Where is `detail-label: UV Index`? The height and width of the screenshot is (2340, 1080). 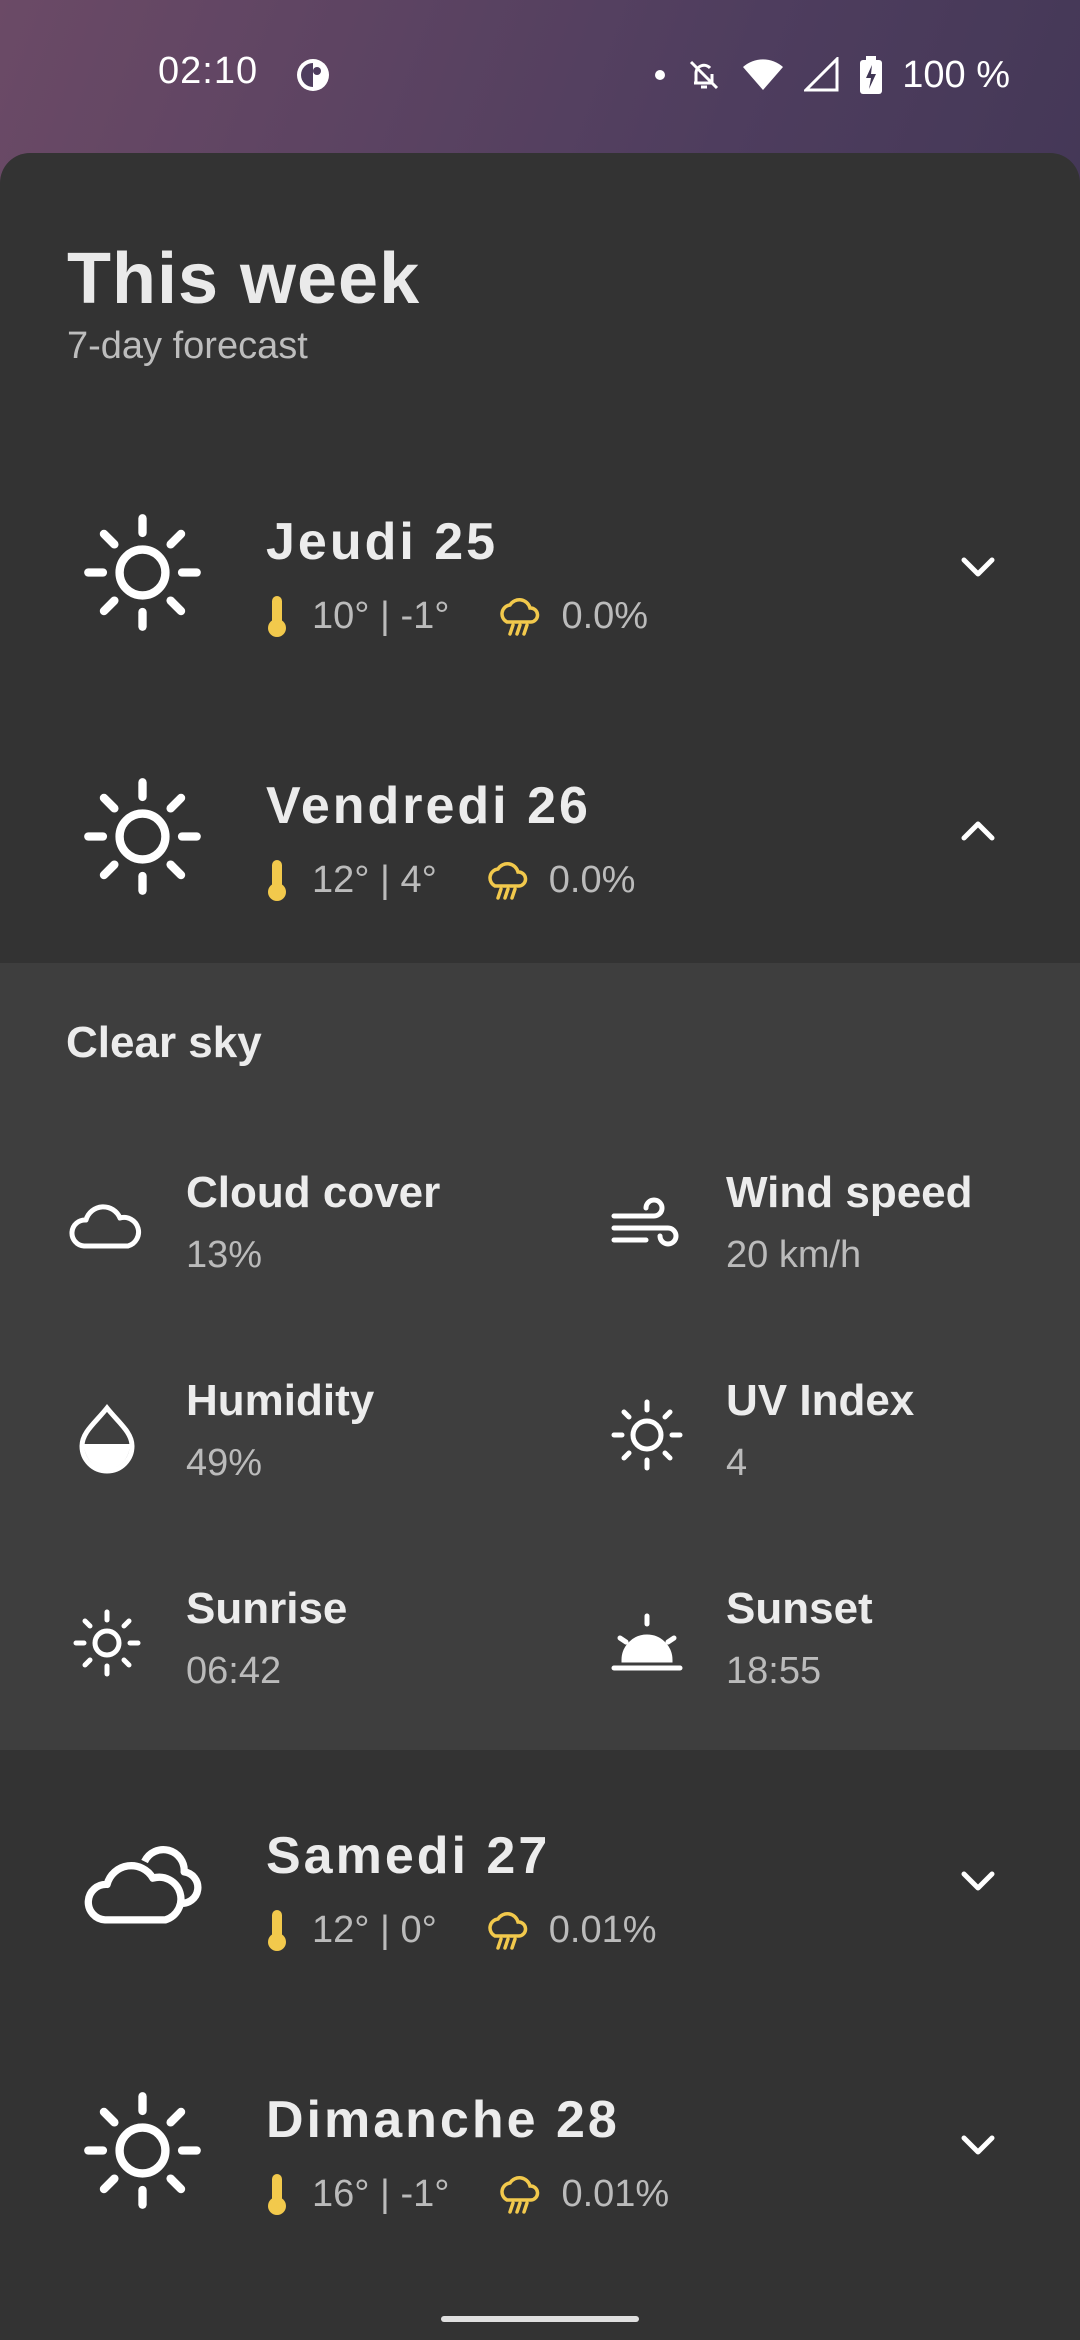 detail-label: UV Index is located at coordinates (820, 1400).